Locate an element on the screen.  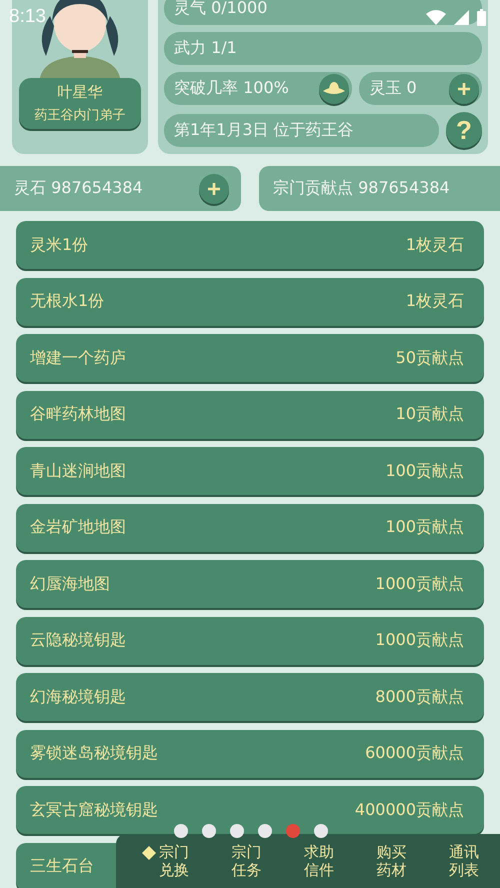
nav-tab: 求助信件 is located at coordinates (319, 861).